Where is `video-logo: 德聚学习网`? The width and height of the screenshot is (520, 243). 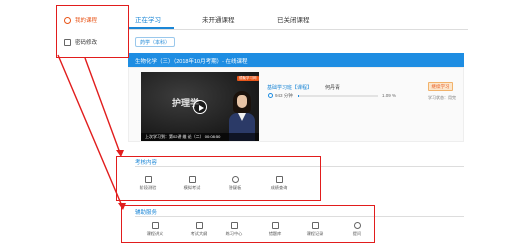
video-logo: 德聚学习网 is located at coordinates (248, 78).